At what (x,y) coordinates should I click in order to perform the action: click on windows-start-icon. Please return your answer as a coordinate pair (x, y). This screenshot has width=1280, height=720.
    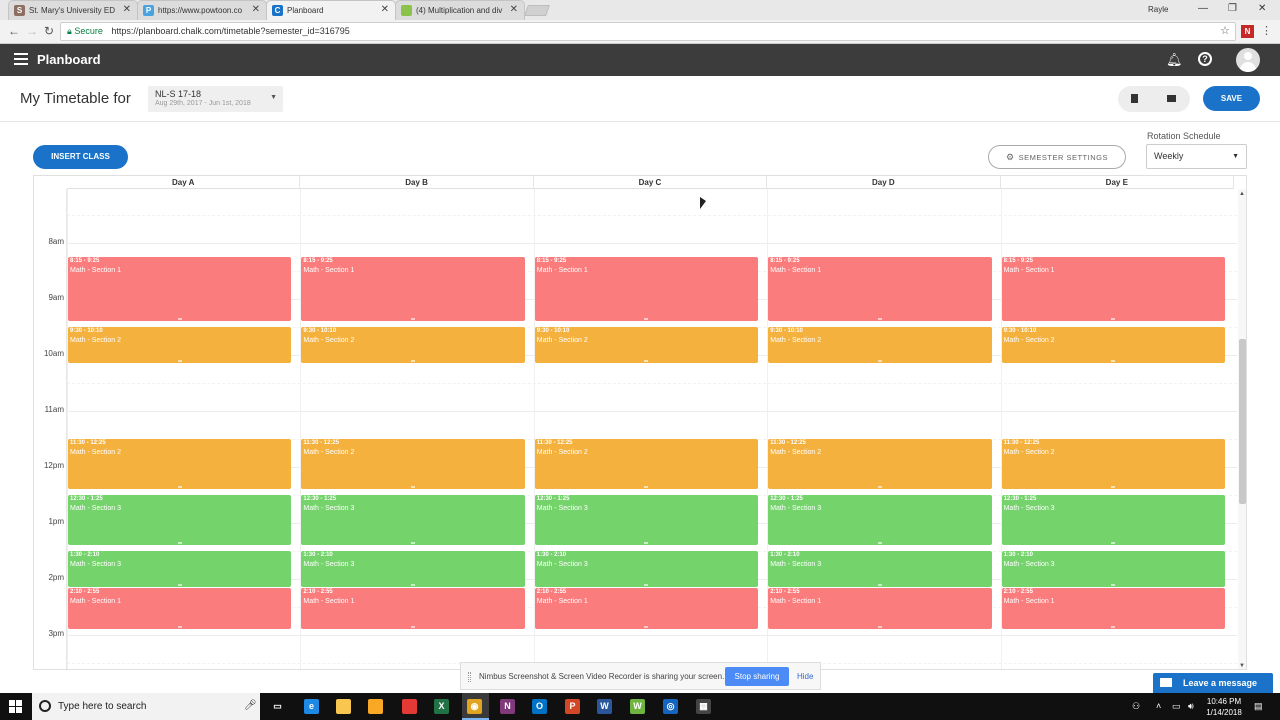
    Looking at the image, I should click on (15, 706).